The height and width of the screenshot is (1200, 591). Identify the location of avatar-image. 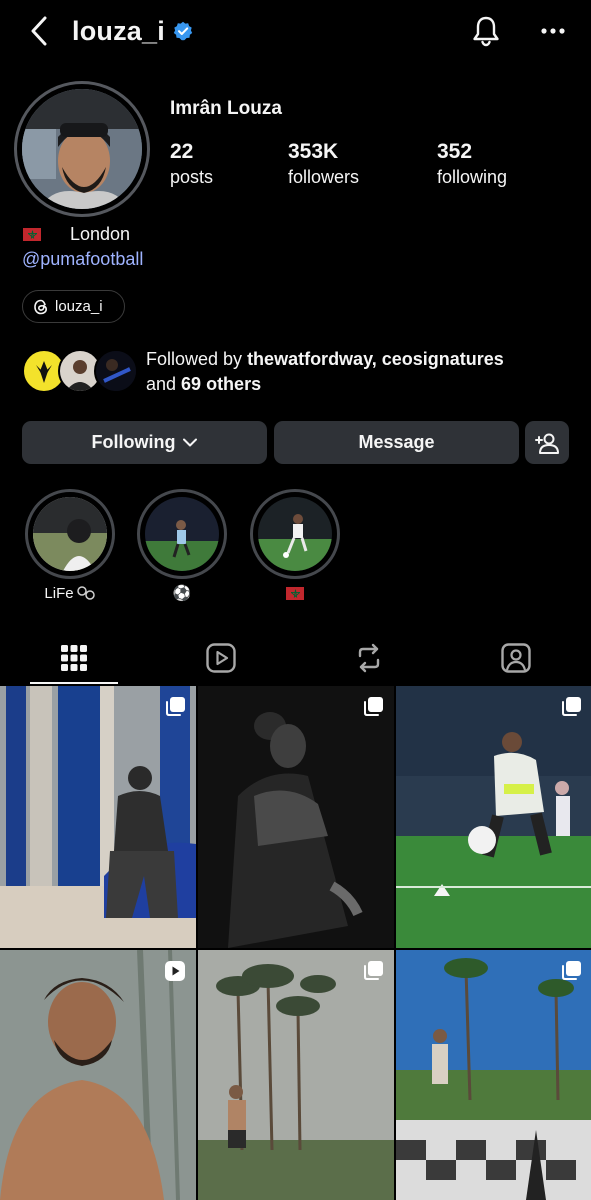
(82, 149).